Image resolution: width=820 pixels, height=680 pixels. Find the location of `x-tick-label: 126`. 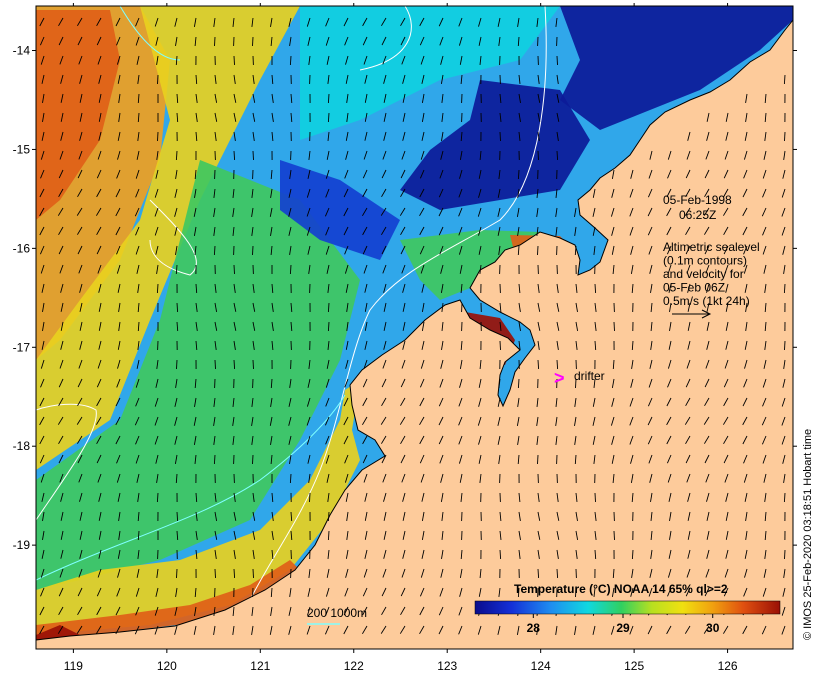

x-tick-label: 126 is located at coordinates (728, 666).